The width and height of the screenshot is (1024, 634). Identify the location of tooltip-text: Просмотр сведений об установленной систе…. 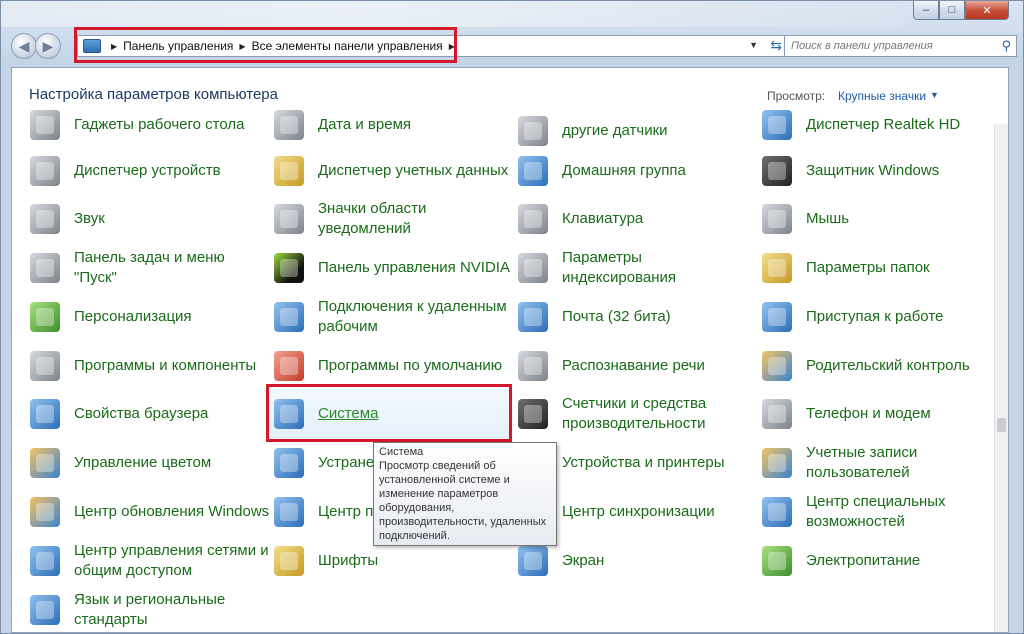
(463, 501).